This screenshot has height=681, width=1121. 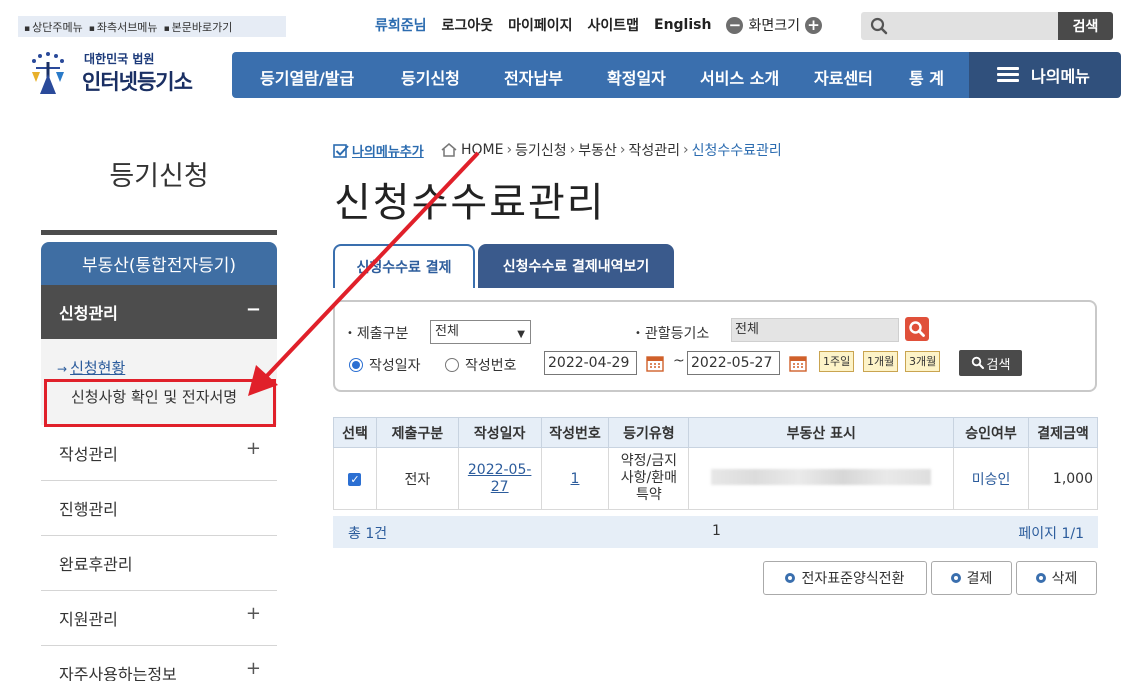 What do you see at coordinates (482, 150) in the screenshot?
I see `breadcrumb-home: HOME` at bounding box center [482, 150].